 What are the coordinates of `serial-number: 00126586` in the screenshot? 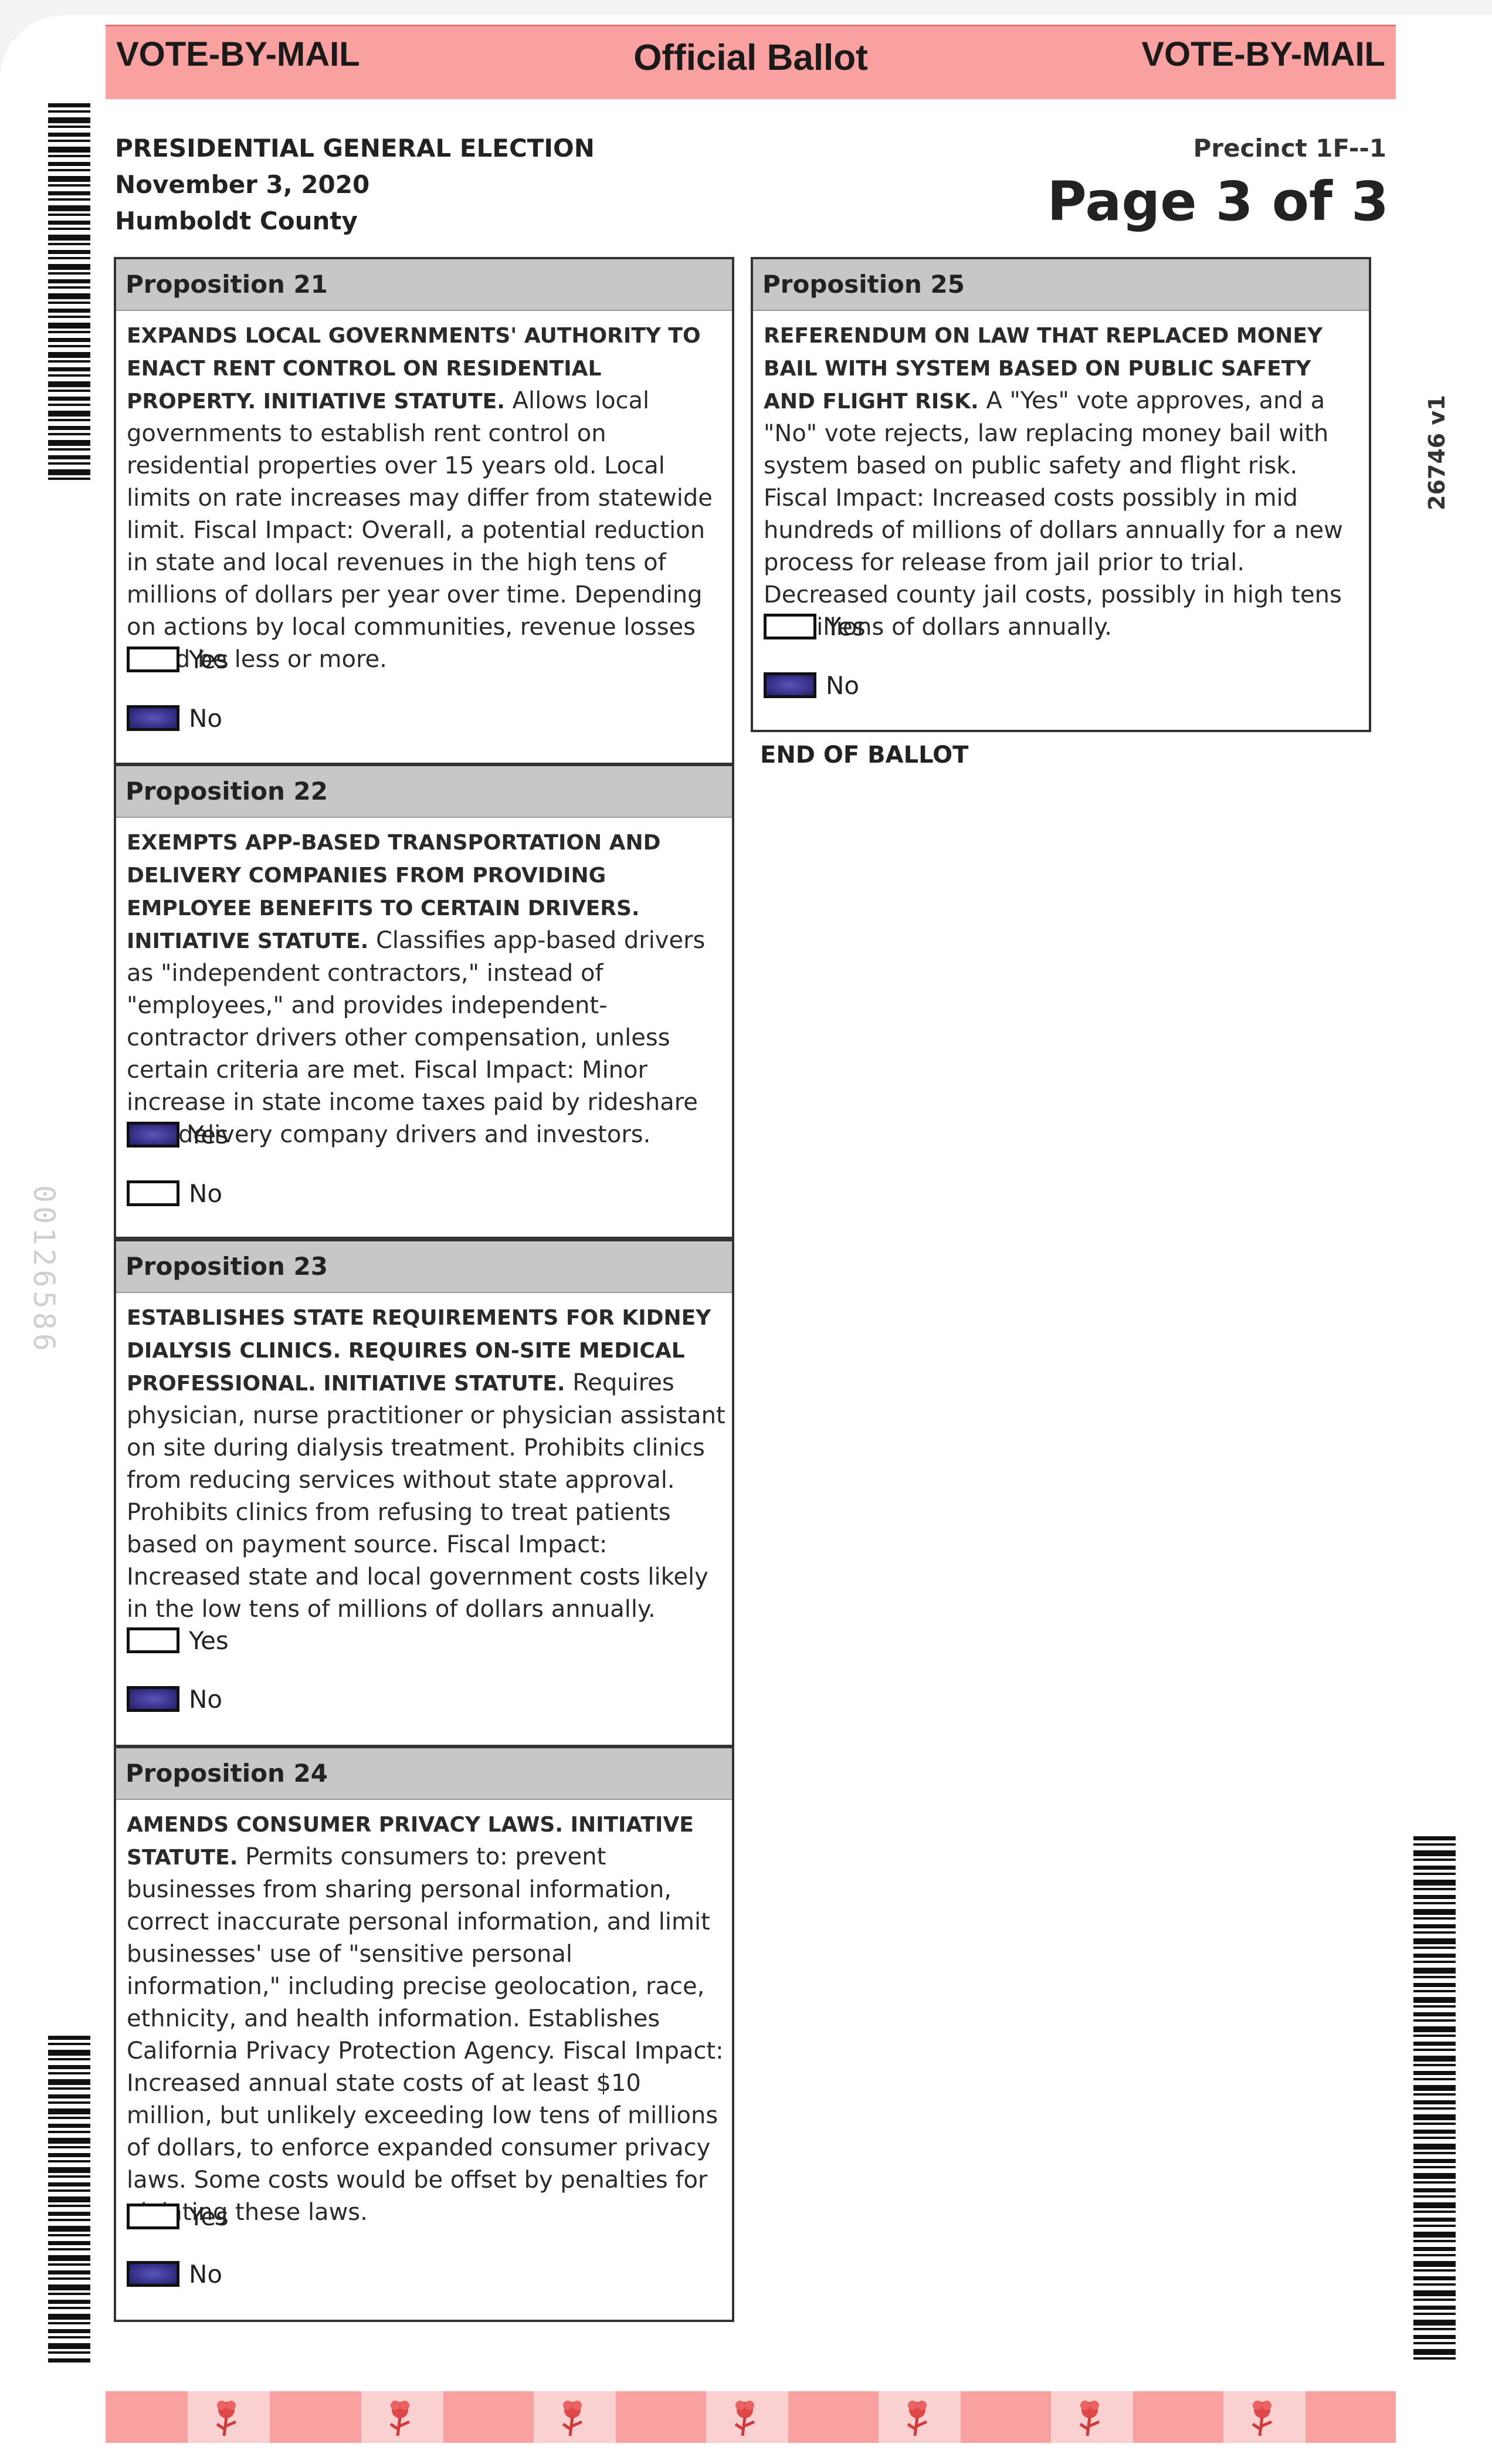 It's located at (44, 1270).